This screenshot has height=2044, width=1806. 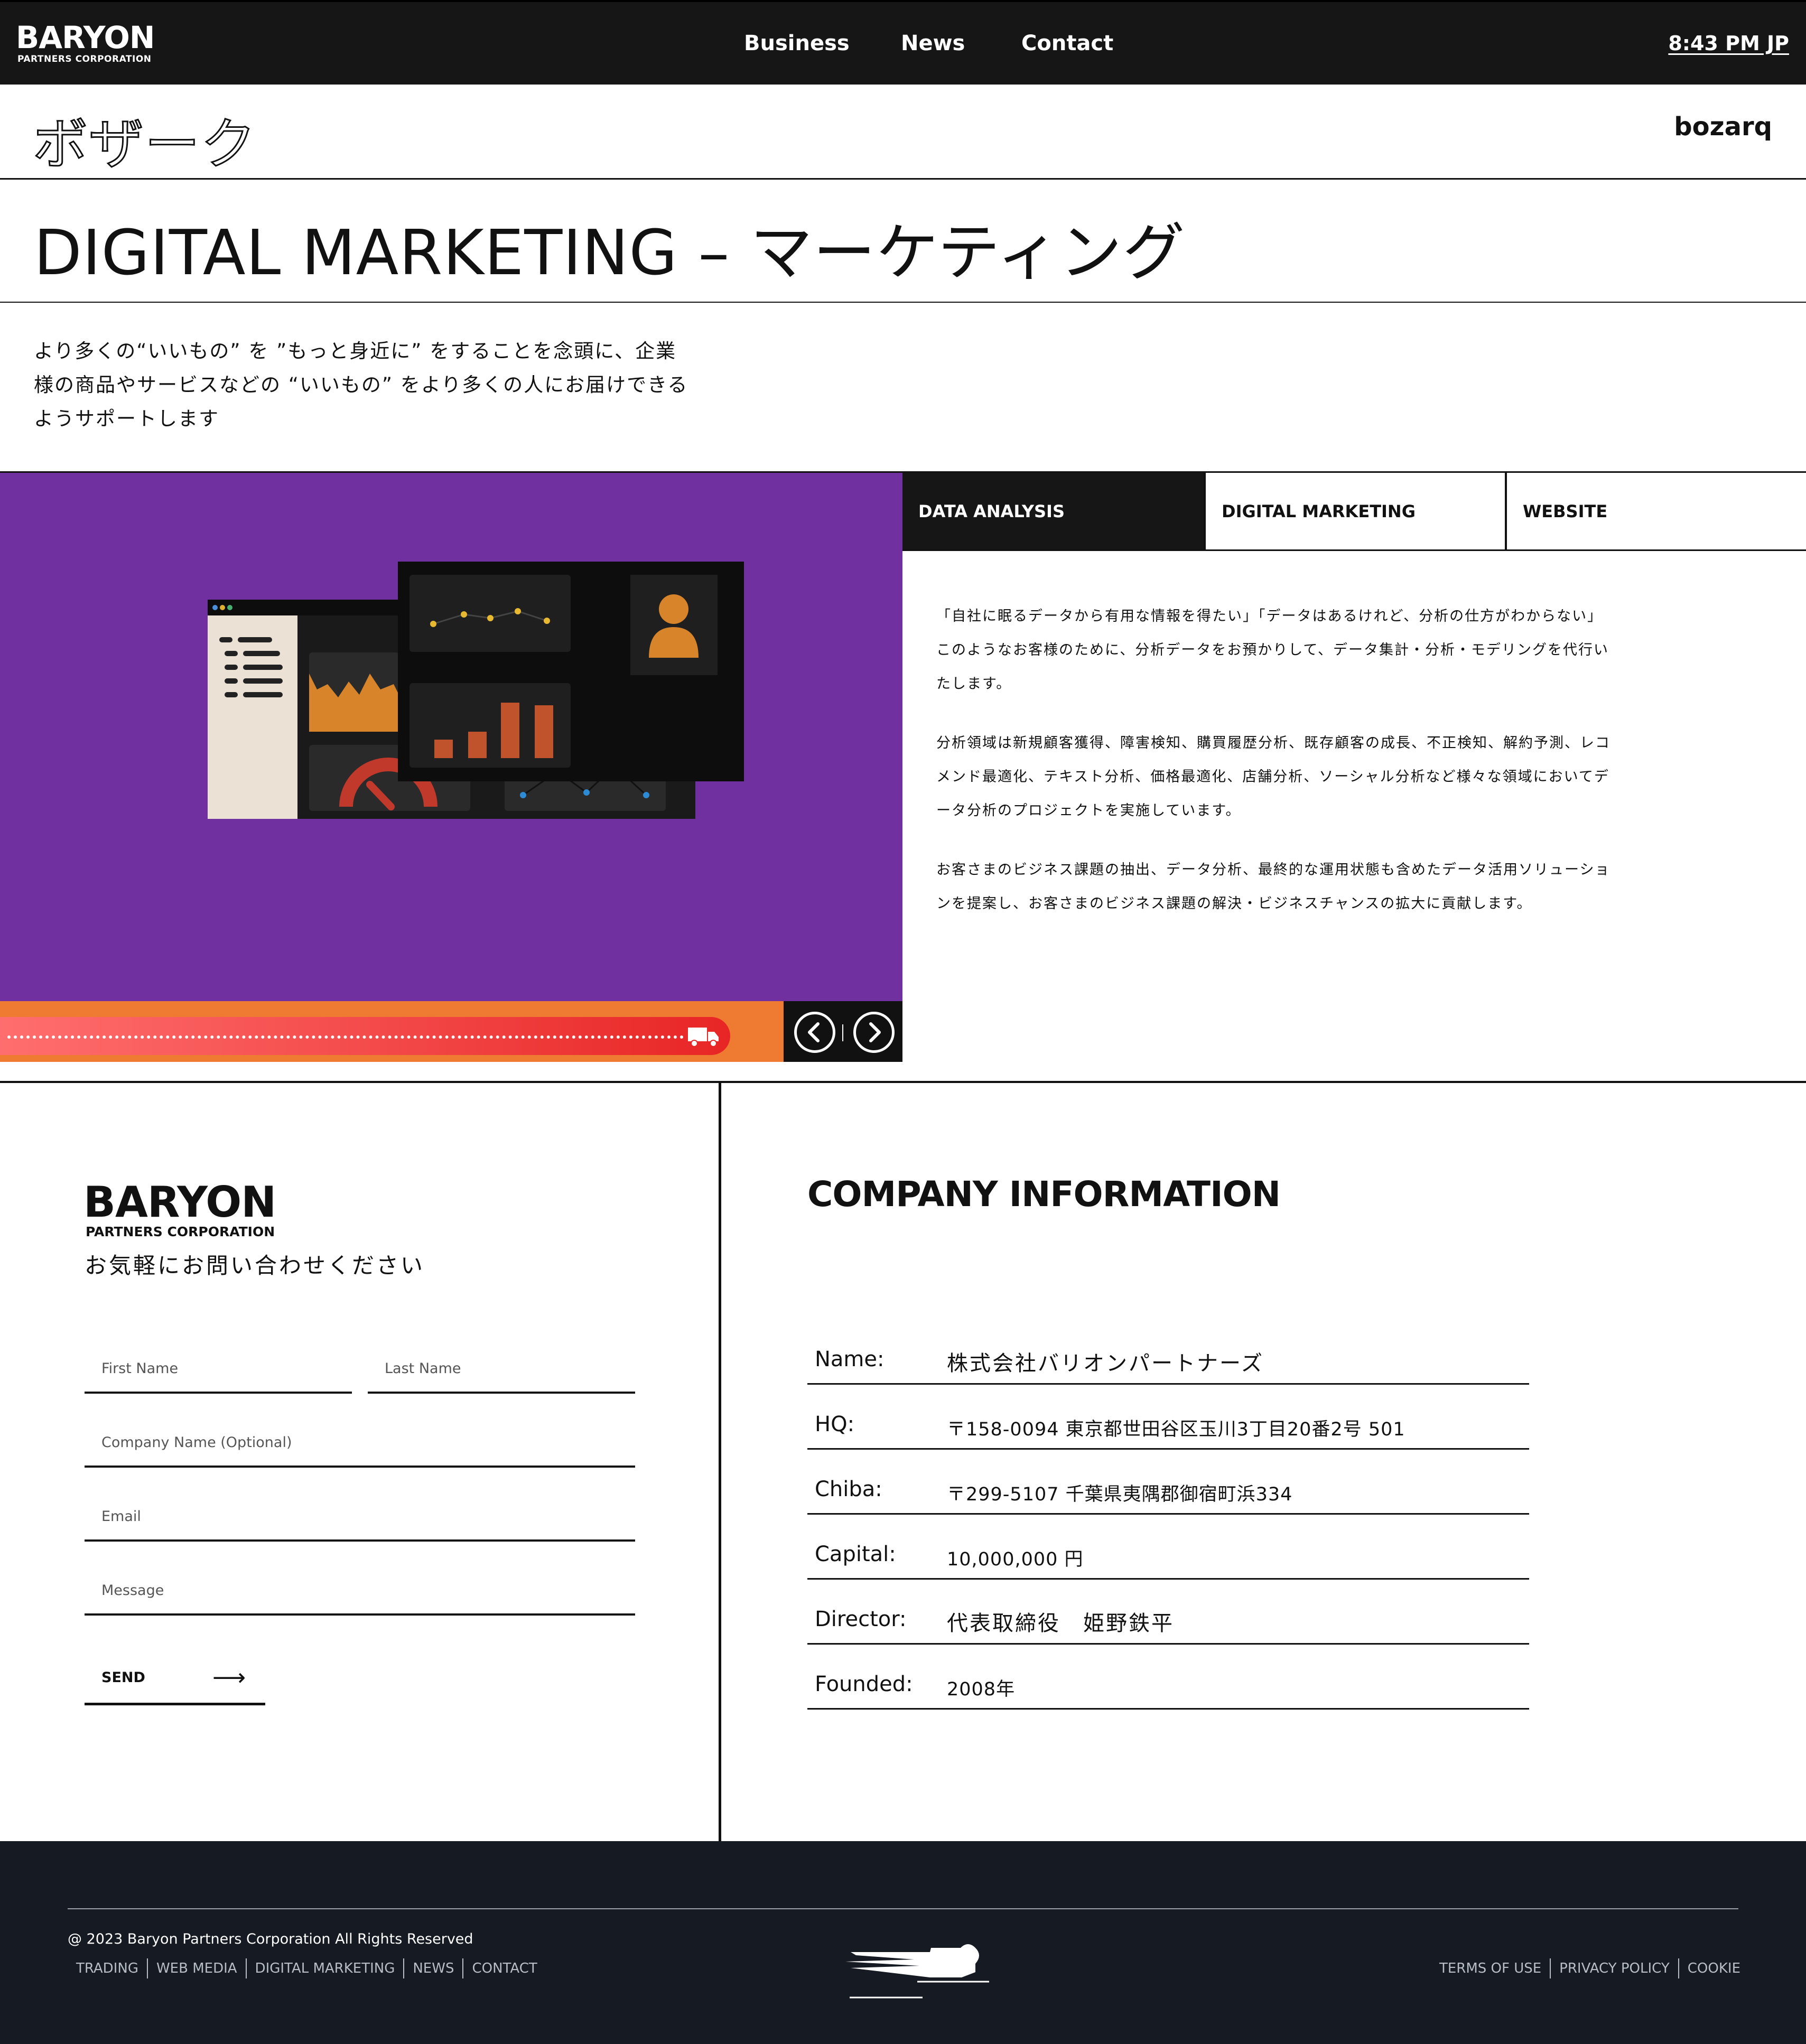 What do you see at coordinates (345, 1037) in the screenshot?
I see `progress-dots` at bounding box center [345, 1037].